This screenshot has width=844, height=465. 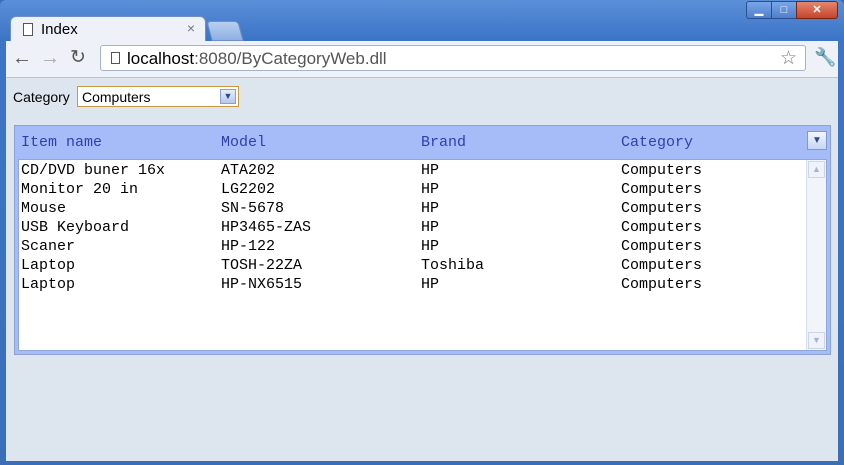 I want to click on tab-title: Index, so click(x=59, y=29).